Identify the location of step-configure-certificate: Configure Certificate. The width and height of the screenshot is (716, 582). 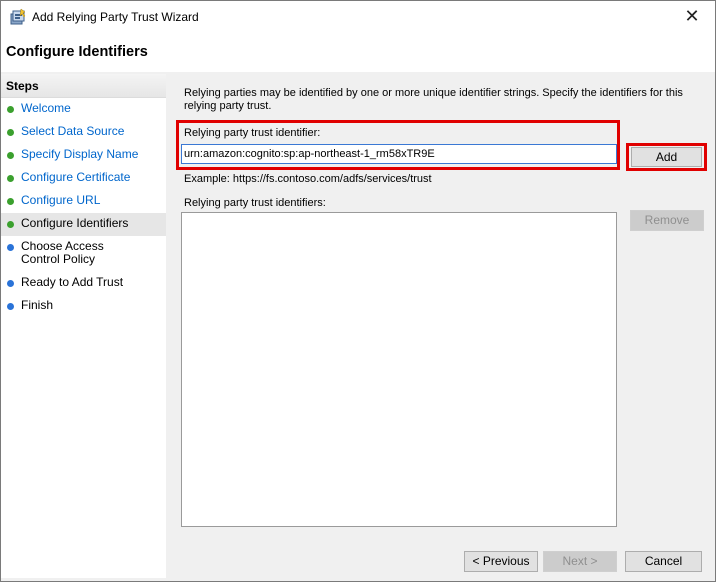
(83, 178).